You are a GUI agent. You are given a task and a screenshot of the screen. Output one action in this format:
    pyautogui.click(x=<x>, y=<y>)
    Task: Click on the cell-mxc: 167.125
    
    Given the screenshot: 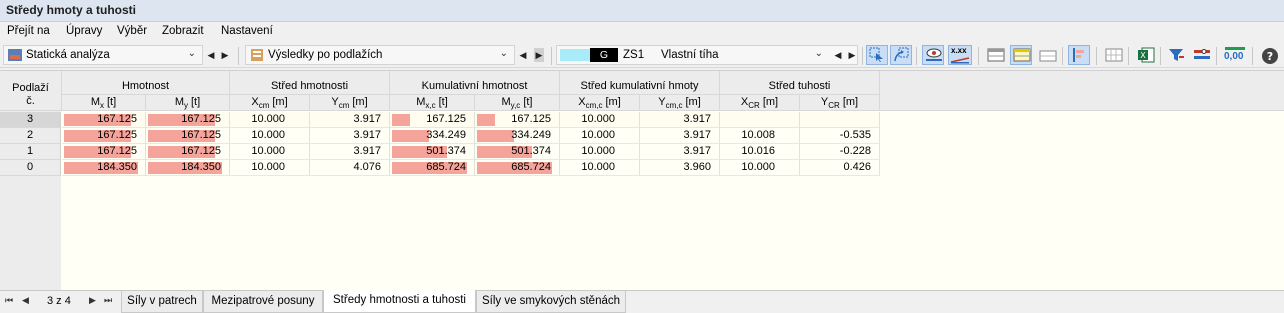 What is the action you would take?
    pyautogui.click(x=432, y=120)
    